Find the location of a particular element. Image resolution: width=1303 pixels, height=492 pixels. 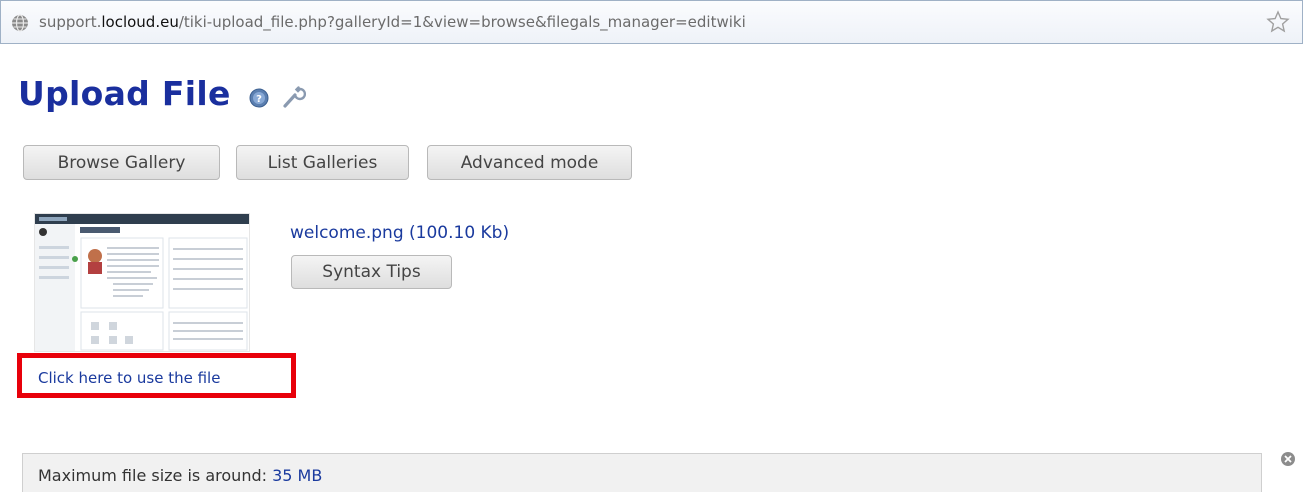

file-name-link: welcome.png (100.10 Kb) is located at coordinates (399, 233).